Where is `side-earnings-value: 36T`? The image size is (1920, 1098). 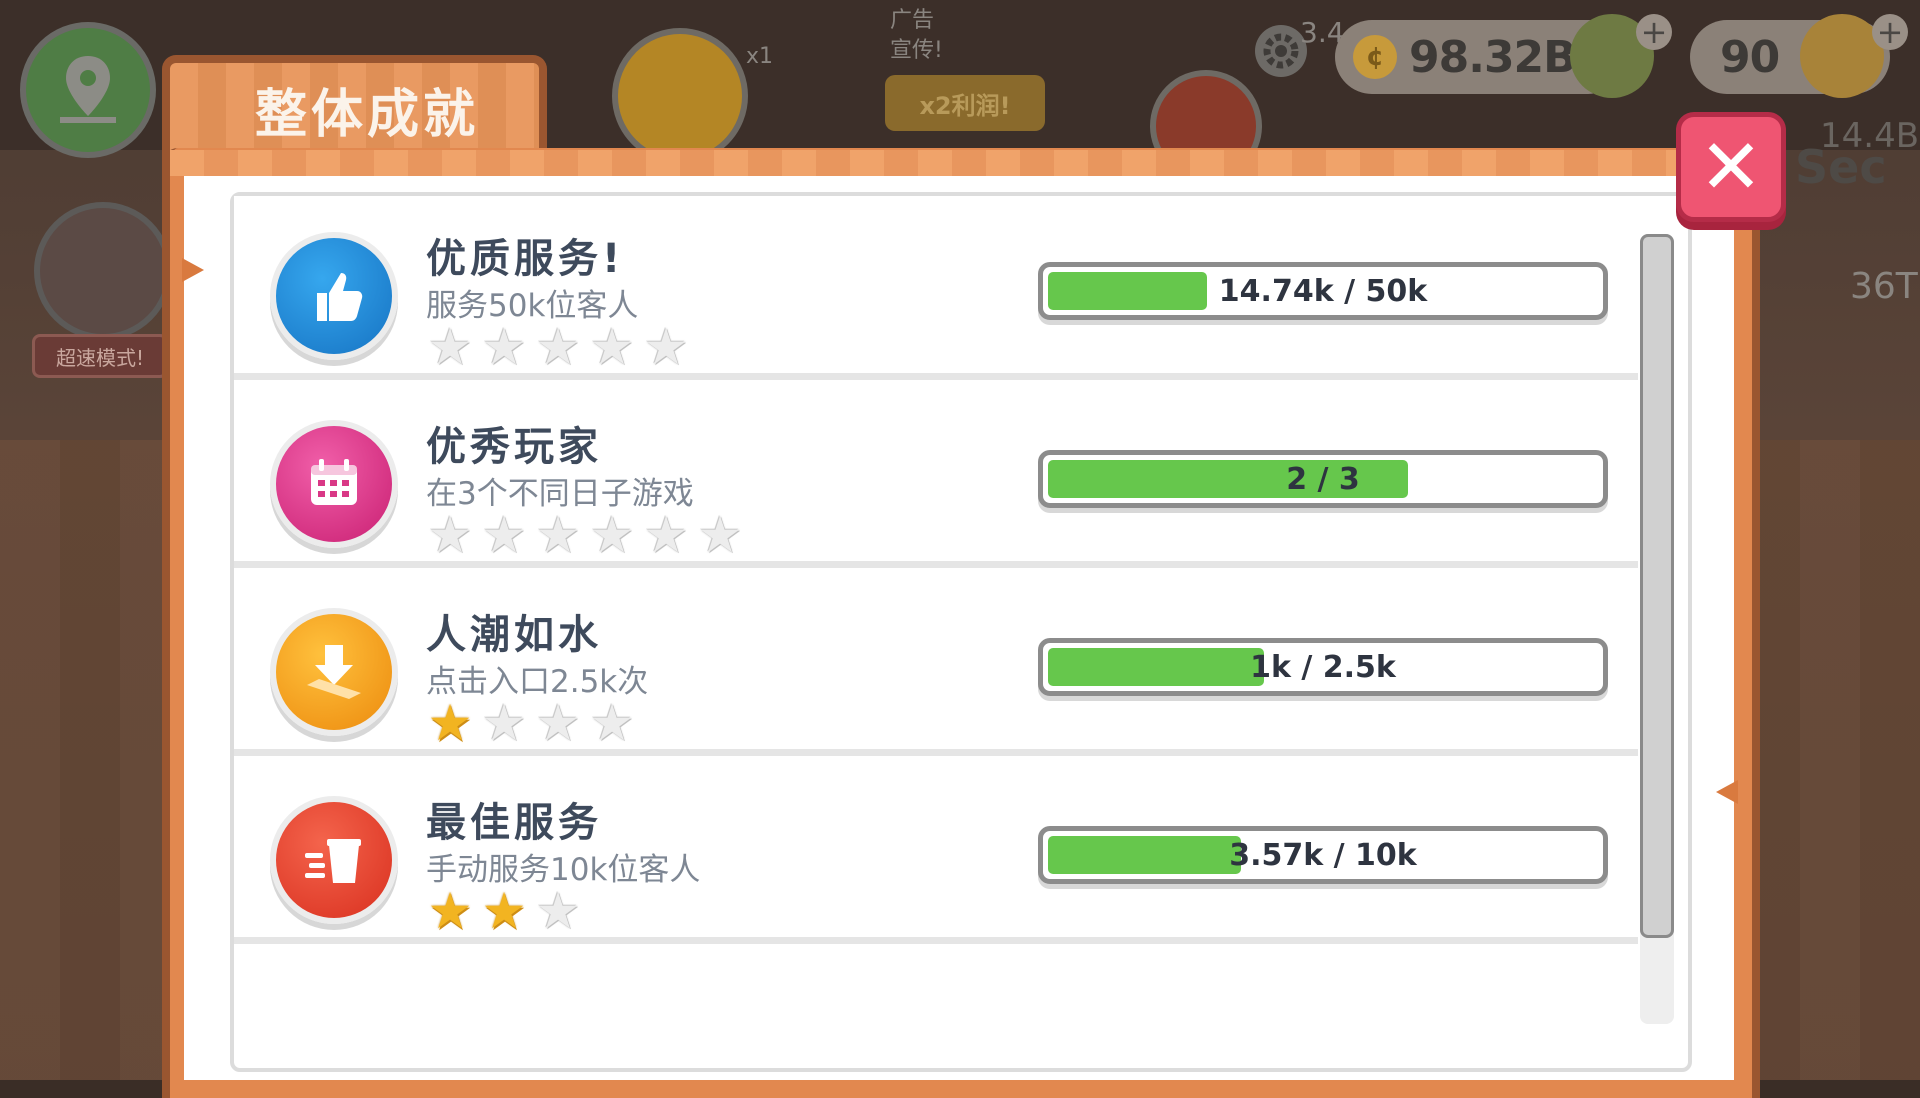
side-earnings-value: 36T is located at coordinates (1884, 286).